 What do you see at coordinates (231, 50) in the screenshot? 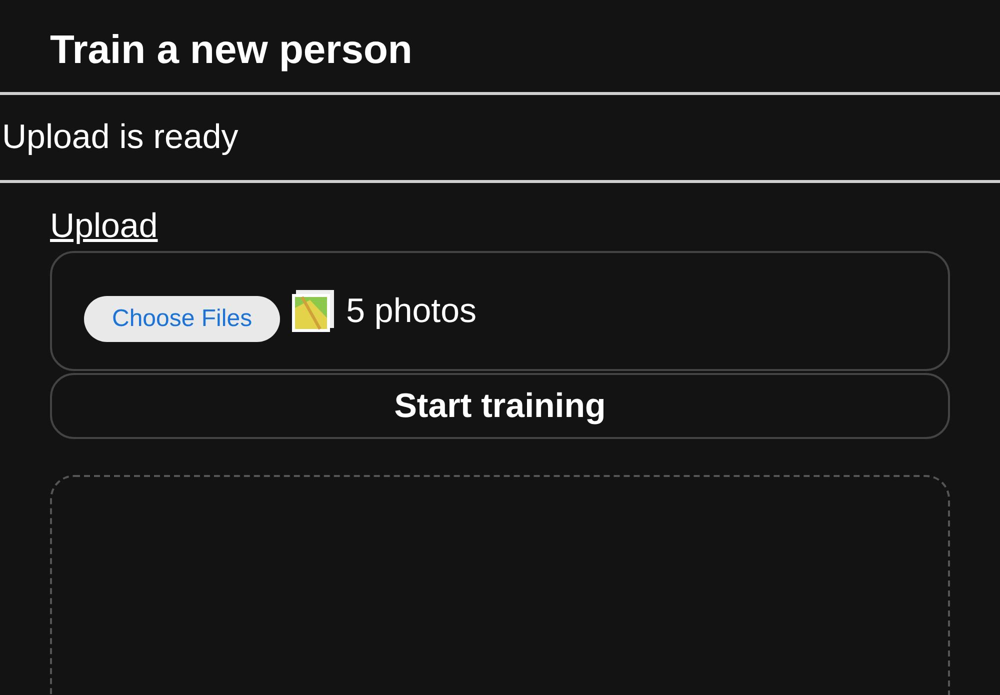
I see `page-title: Train a new person` at bounding box center [231, 50].